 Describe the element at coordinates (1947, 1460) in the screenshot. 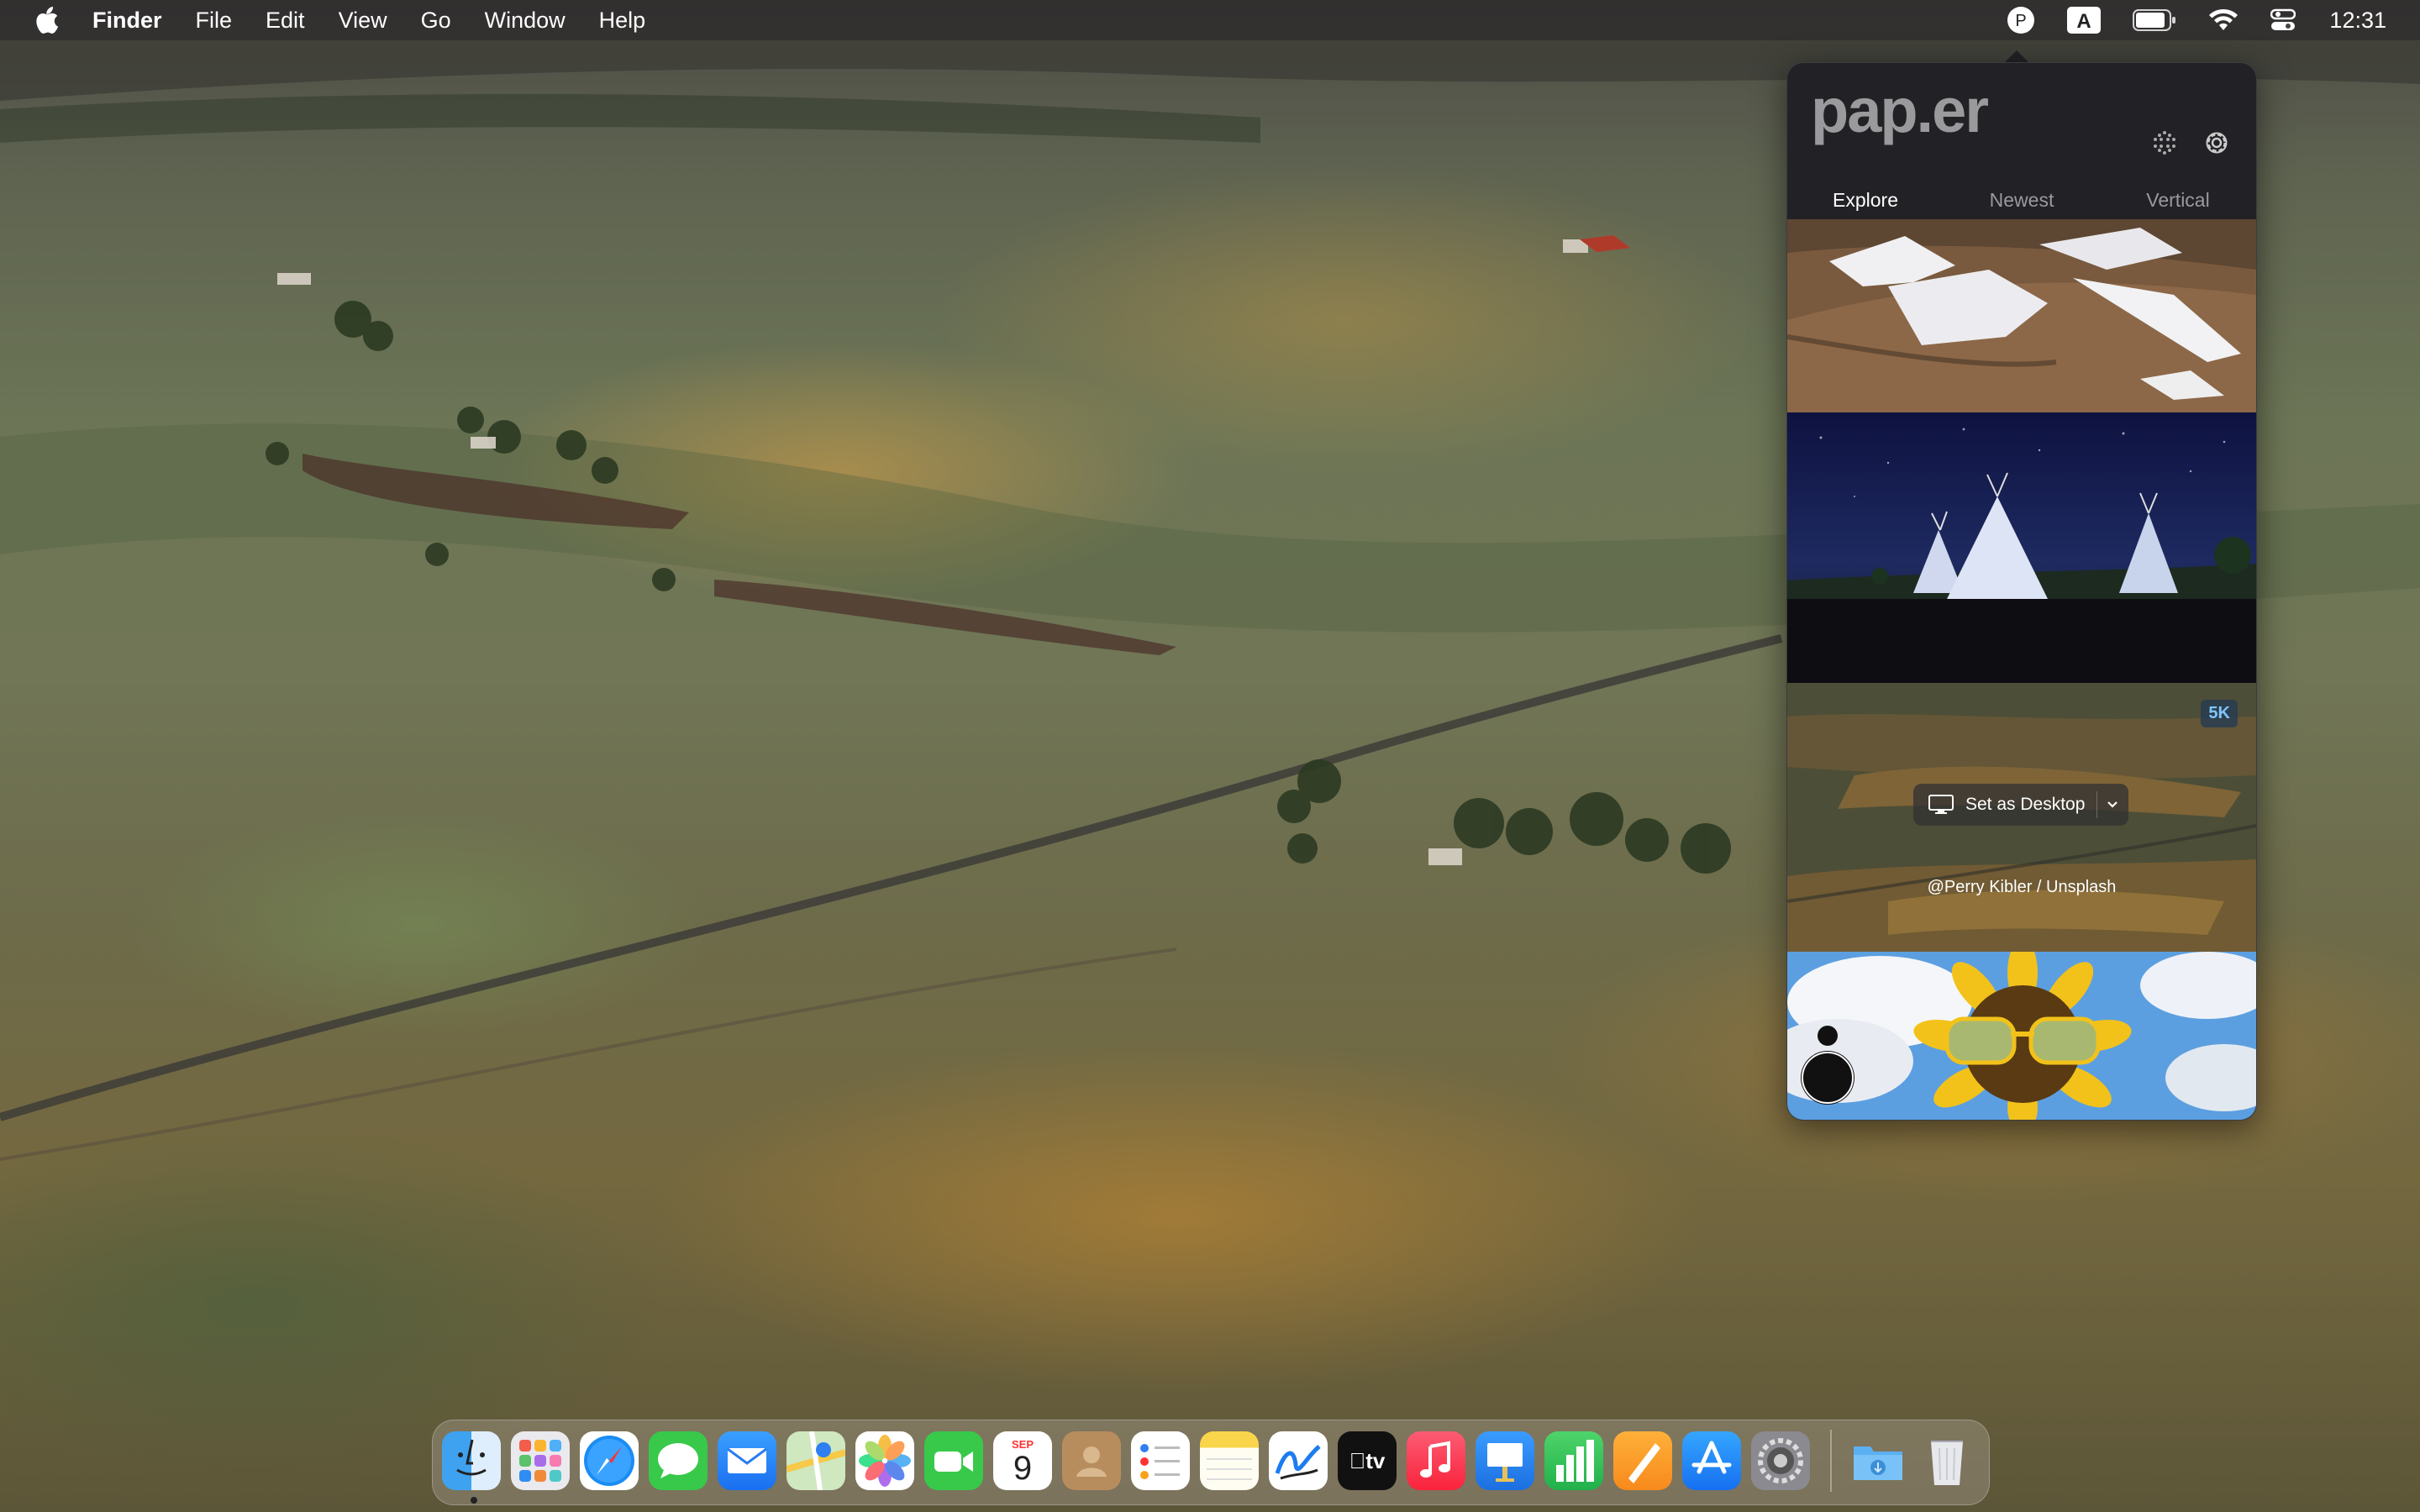

I see `trash-icon` at that location.